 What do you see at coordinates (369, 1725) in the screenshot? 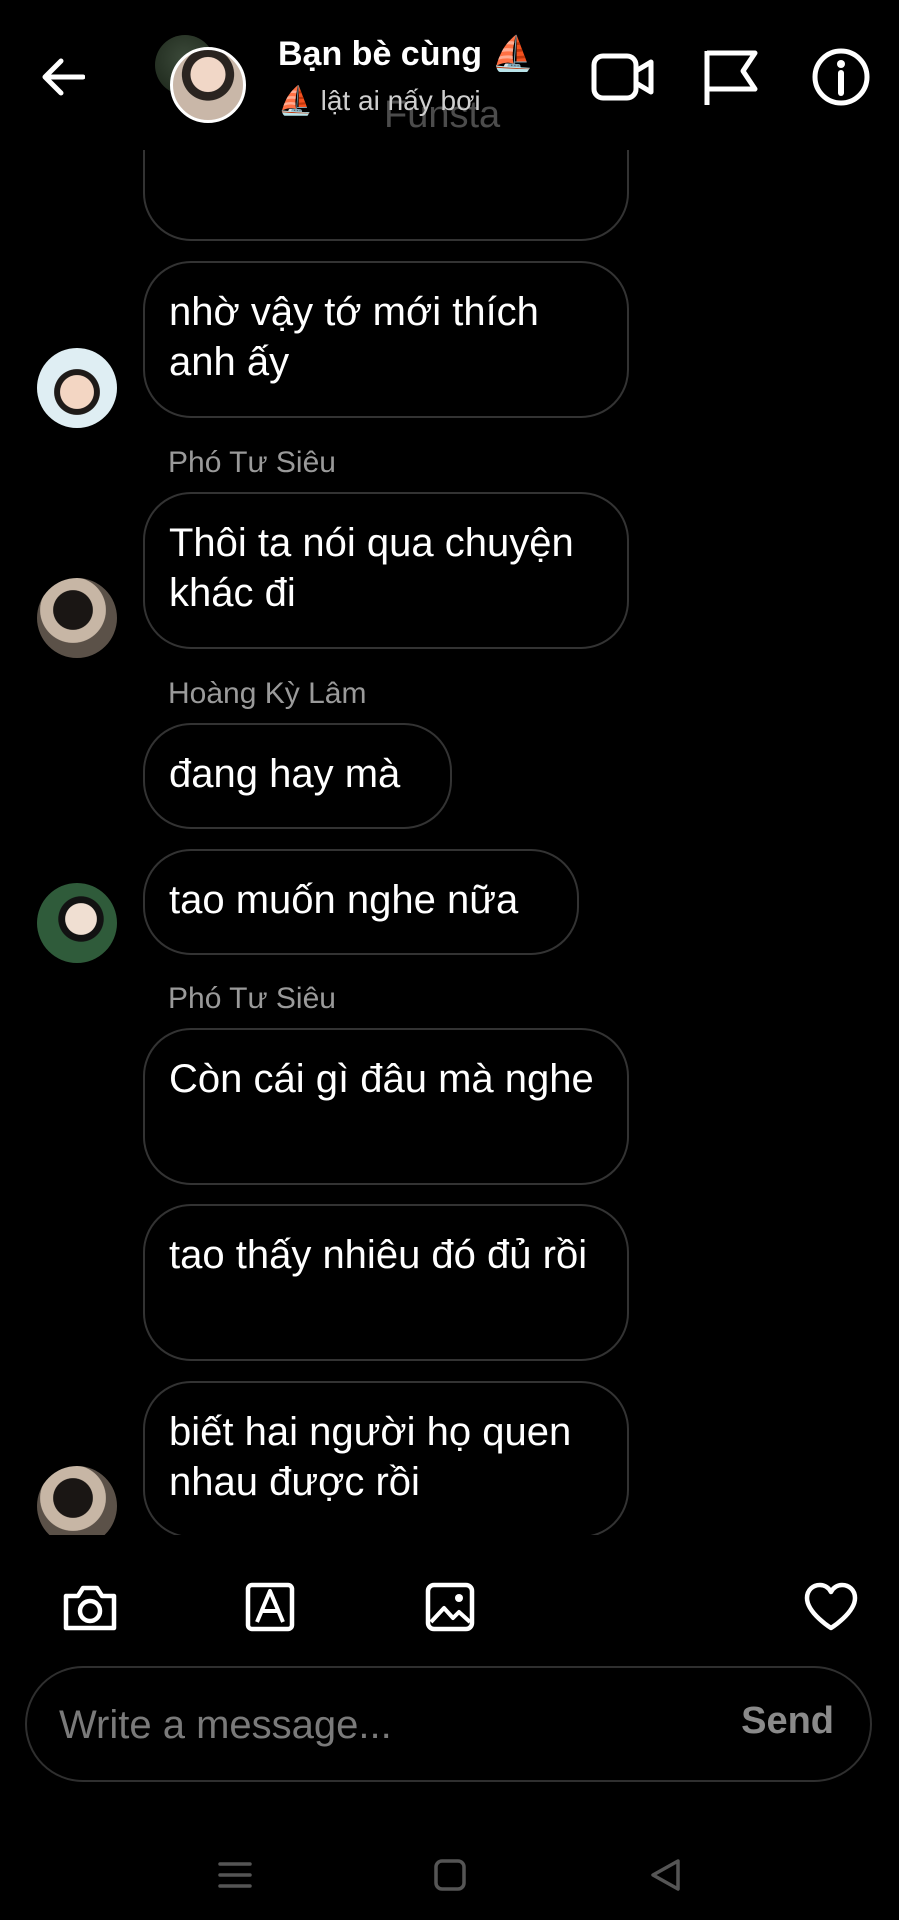
I see `message-input` at bounding box center [369, 1725].